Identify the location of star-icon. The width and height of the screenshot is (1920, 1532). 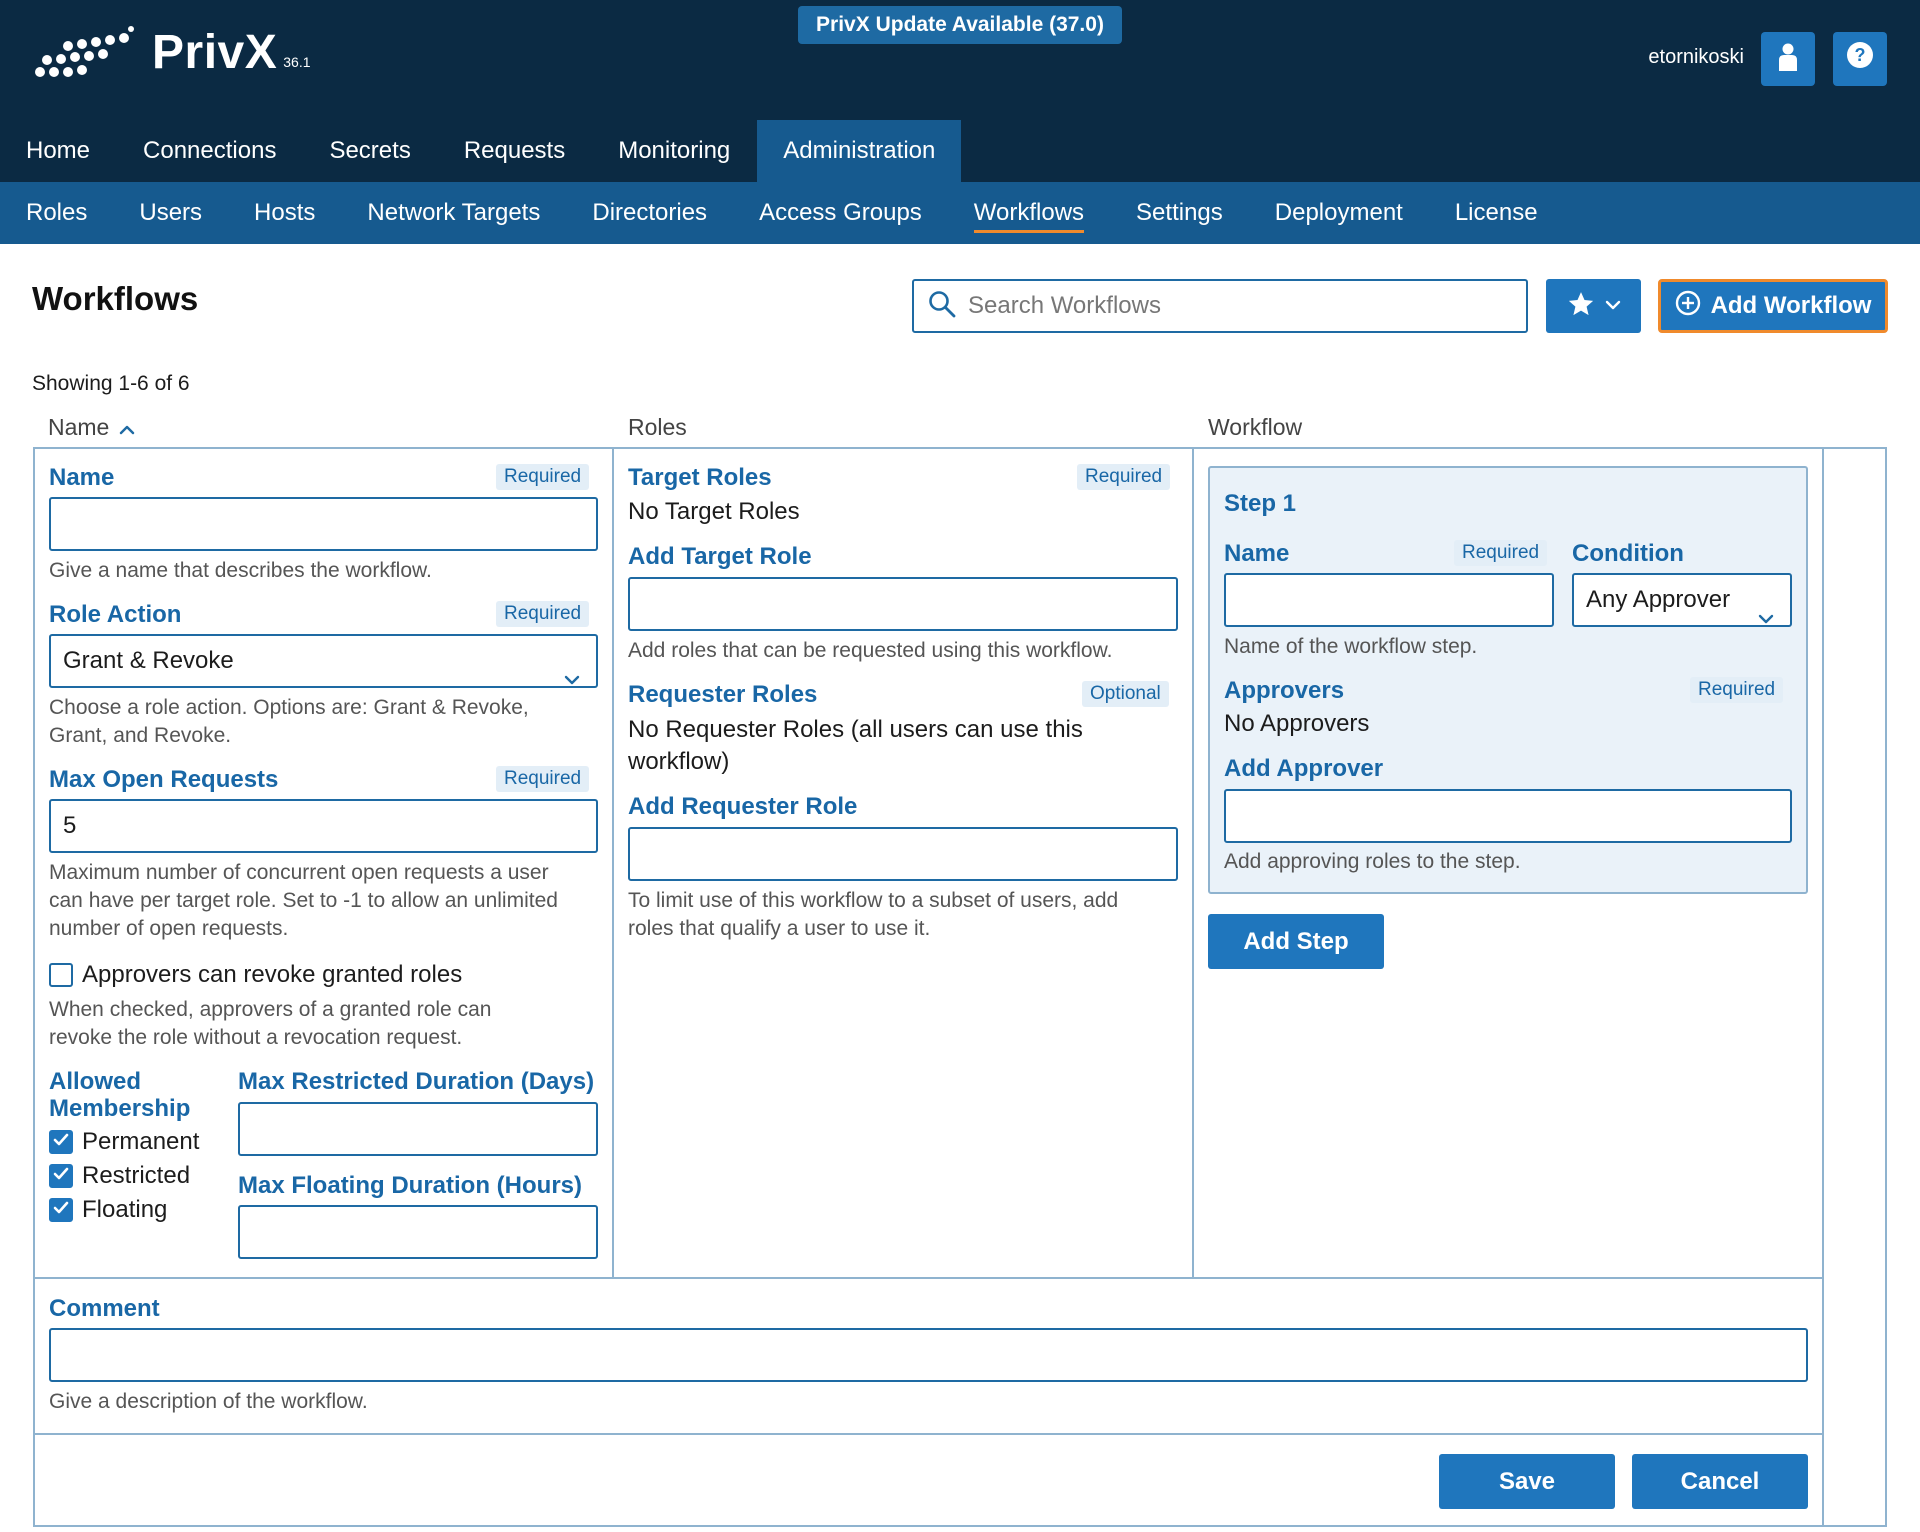
(1581, 306).